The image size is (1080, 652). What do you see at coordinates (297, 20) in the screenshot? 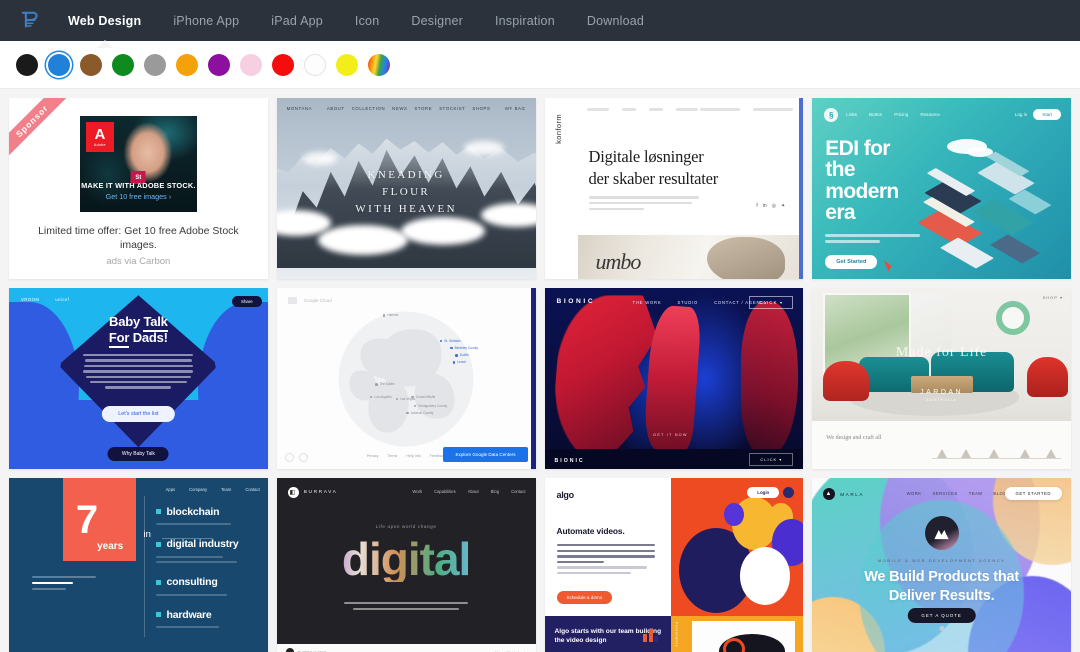
I see `nav-item-ipad-app: iPad App` at bounding box center [297, 20].